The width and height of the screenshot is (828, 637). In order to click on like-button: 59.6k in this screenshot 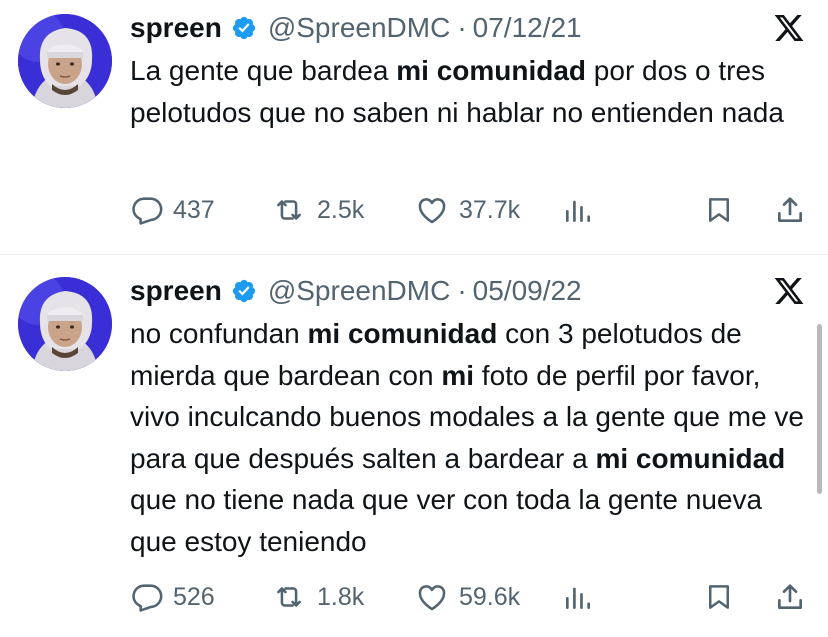, I will do `click(467, 597)`.